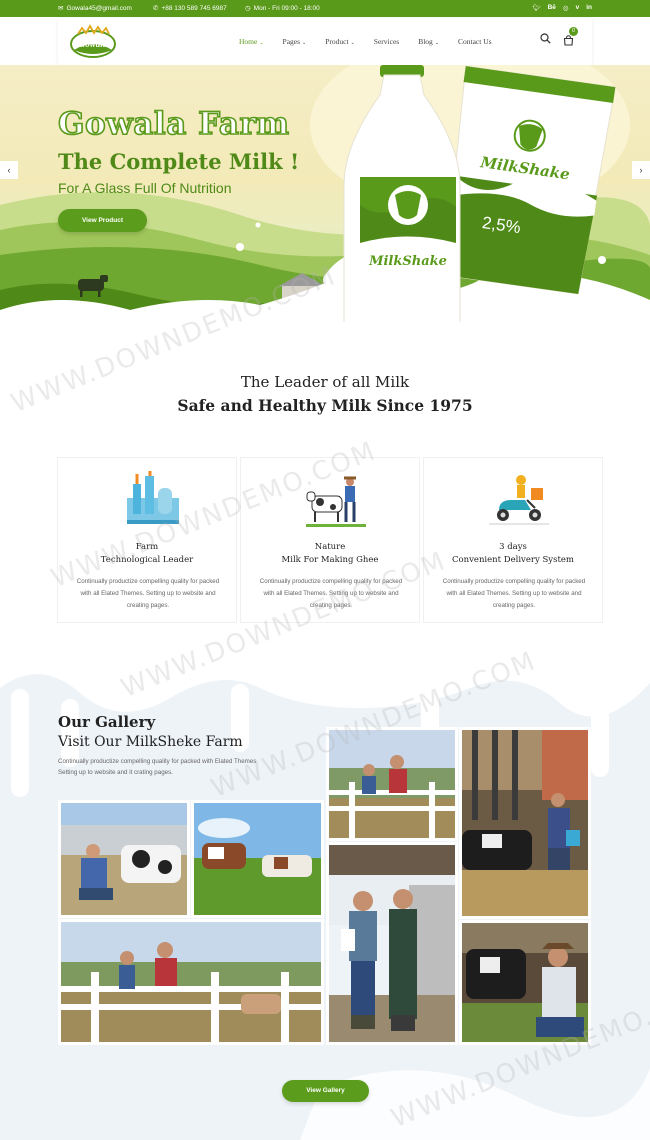 This screenshot has height=1140, width=650. What do you see at coordinates (150, 742) in the screenshot?
I see `gallery-subtitle: Visit Our MilkSheke Farm` at bounding box center [150, 742].